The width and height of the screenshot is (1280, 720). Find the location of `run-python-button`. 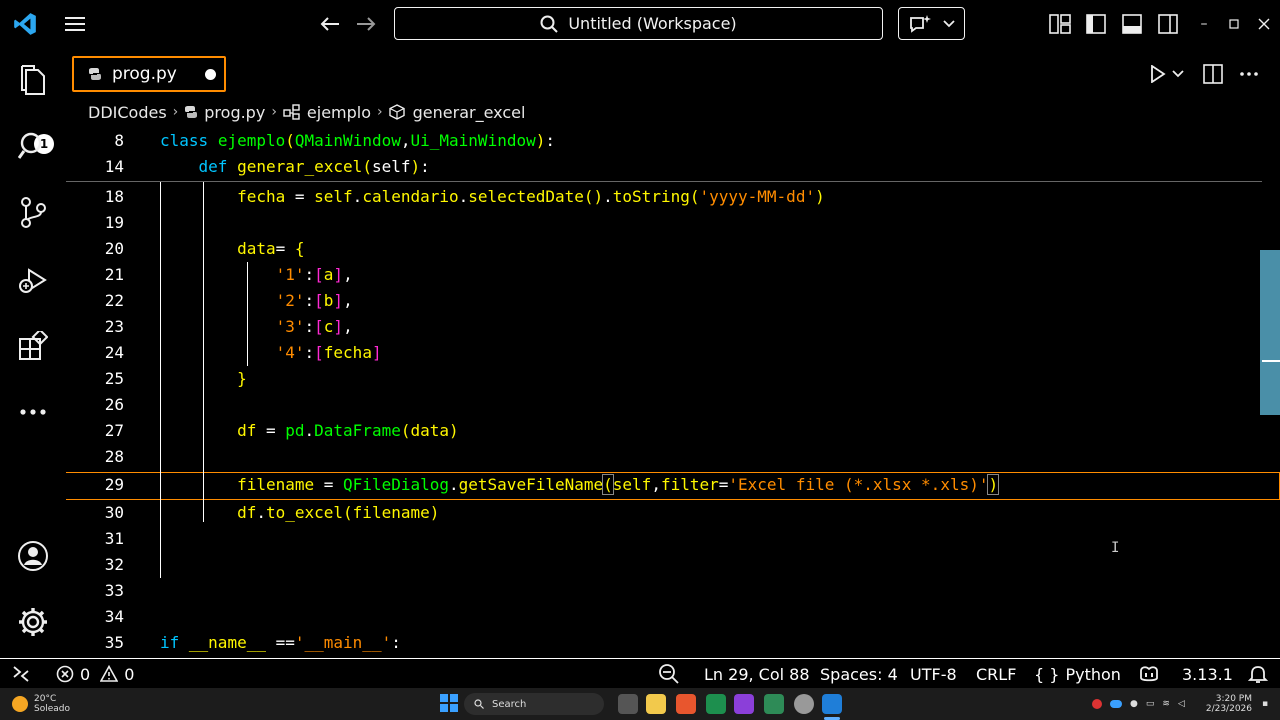

run-python-button is located at coordinates (1167, 74).